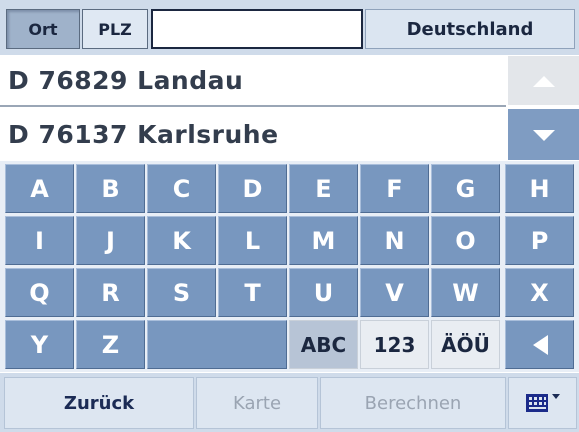 This screenshot has height=432, width=579. Describe the element at coordinates (110, 292) in the screenshot. I see `key-r: R` at that location.